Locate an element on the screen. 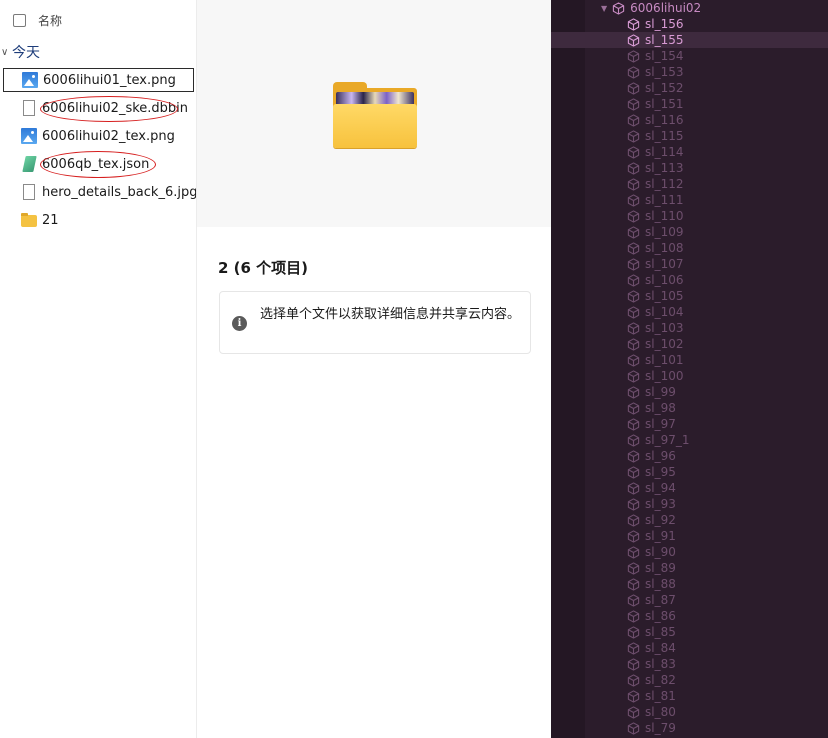 The image size is (828, 738). file-row: hero_details_back_6.jpg is located at coordinates (100, 192).